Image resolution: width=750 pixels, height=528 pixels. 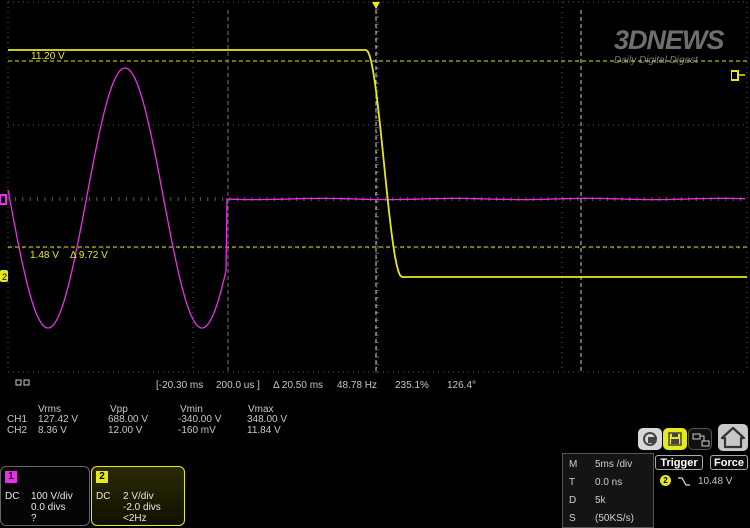 I want to click on meas-ch1-vrms: 127.42 V, so click(x=58, y=419).